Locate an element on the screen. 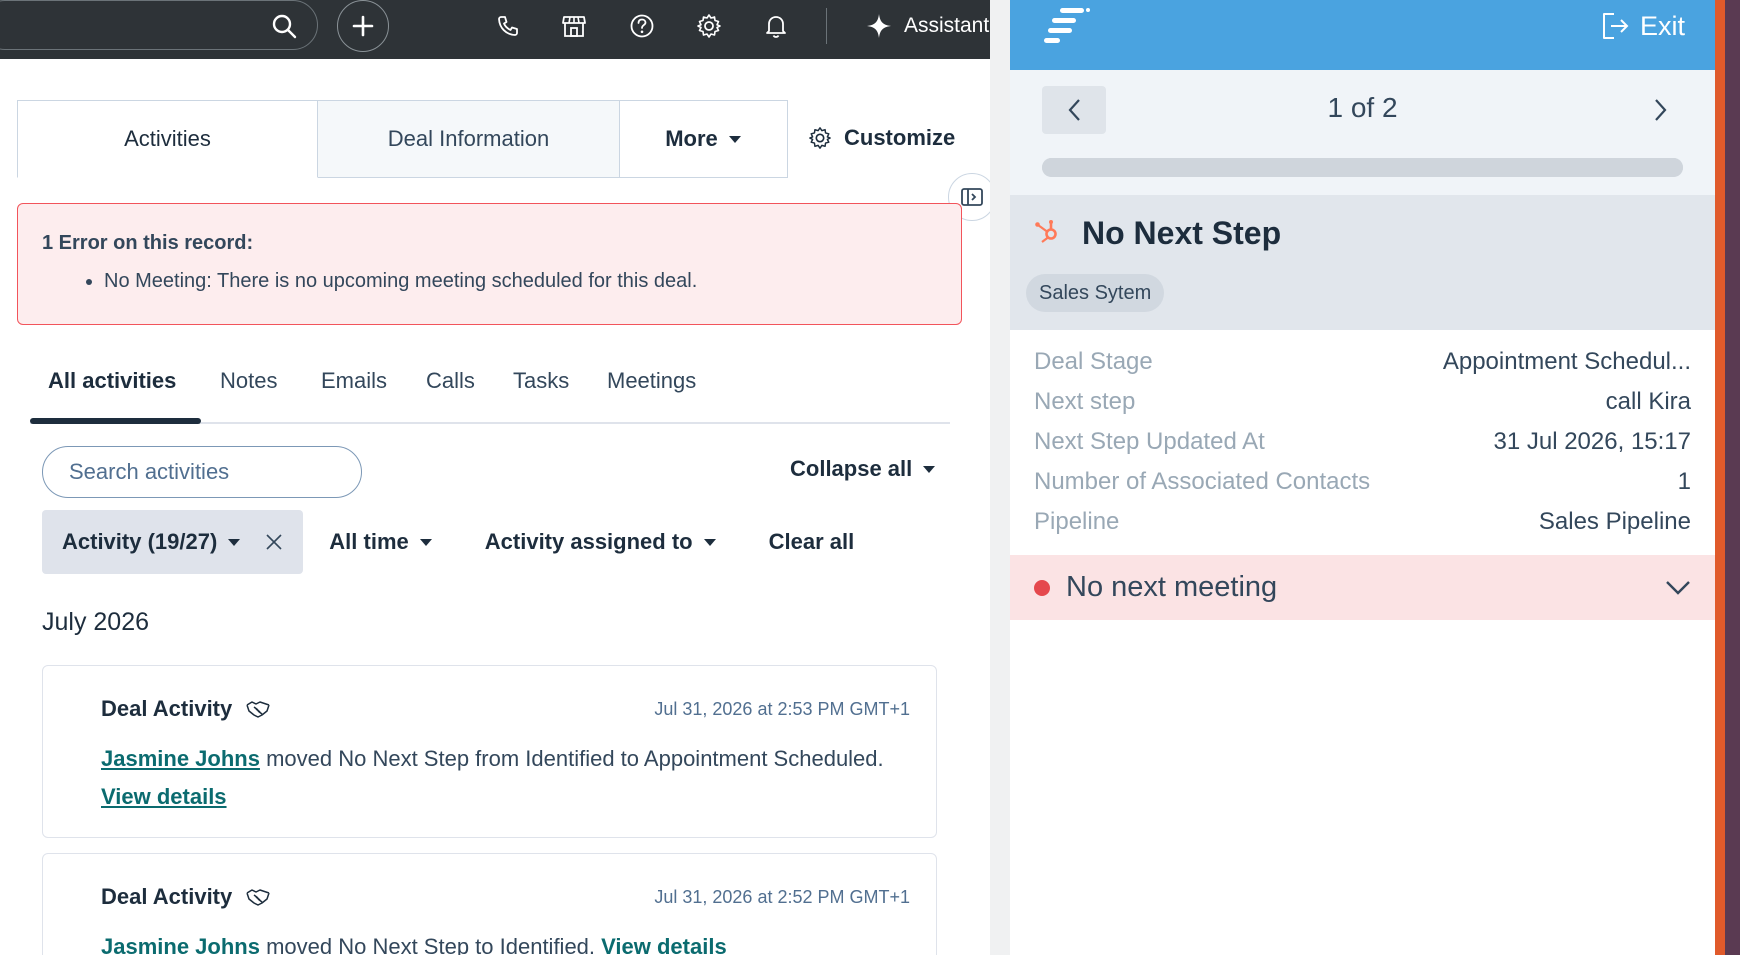 The width and height of the screenshot is (1740, 955). window-edge is located at coordinates (1720, 477).